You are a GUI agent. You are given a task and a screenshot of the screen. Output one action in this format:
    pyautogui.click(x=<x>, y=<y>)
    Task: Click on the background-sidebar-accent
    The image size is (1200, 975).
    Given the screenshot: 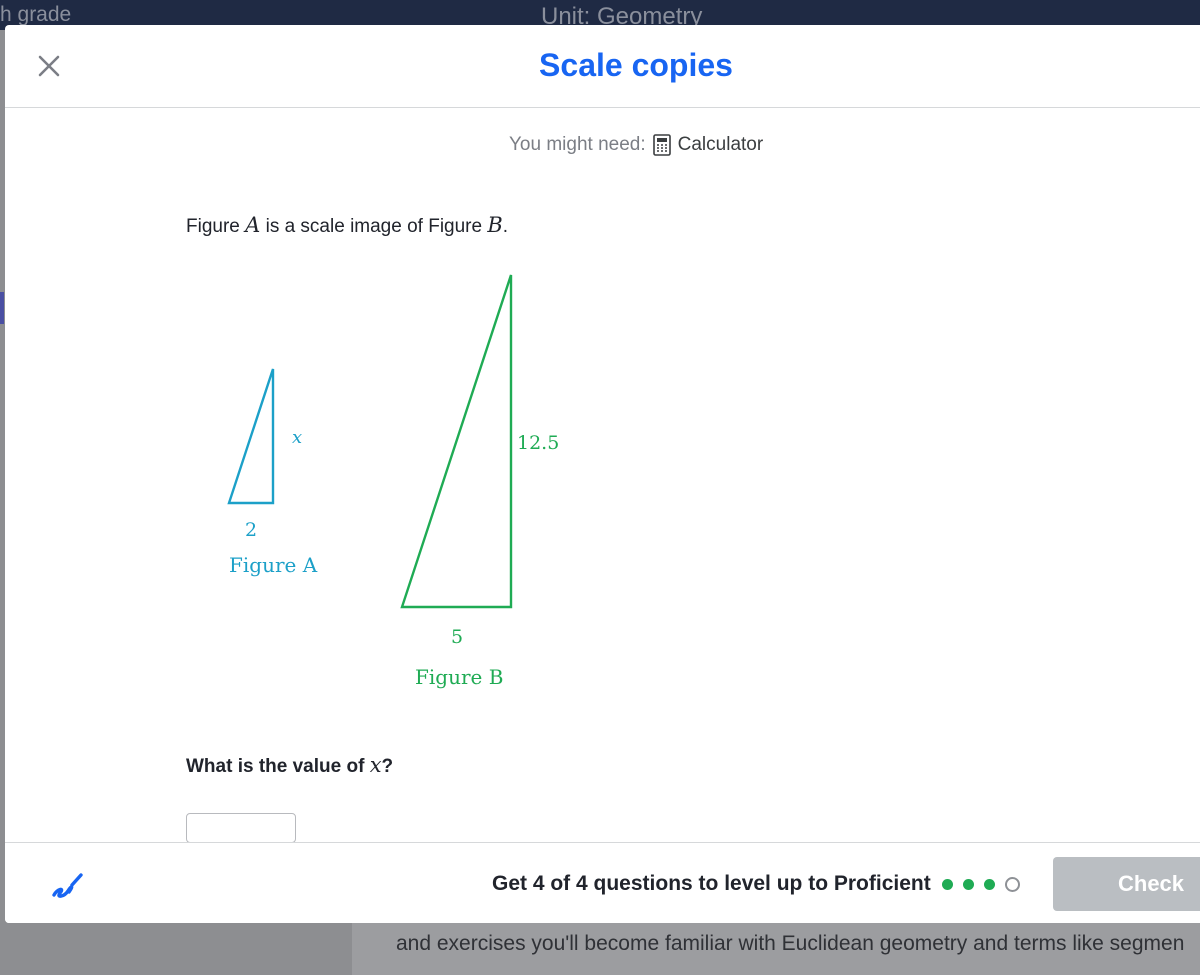 What is the action you would take?
    pyautogui.click(x=2, y=308)
    